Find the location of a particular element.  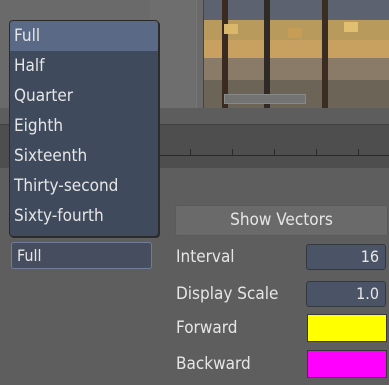

forward-label: Forward is located at coordinates (207, 328).